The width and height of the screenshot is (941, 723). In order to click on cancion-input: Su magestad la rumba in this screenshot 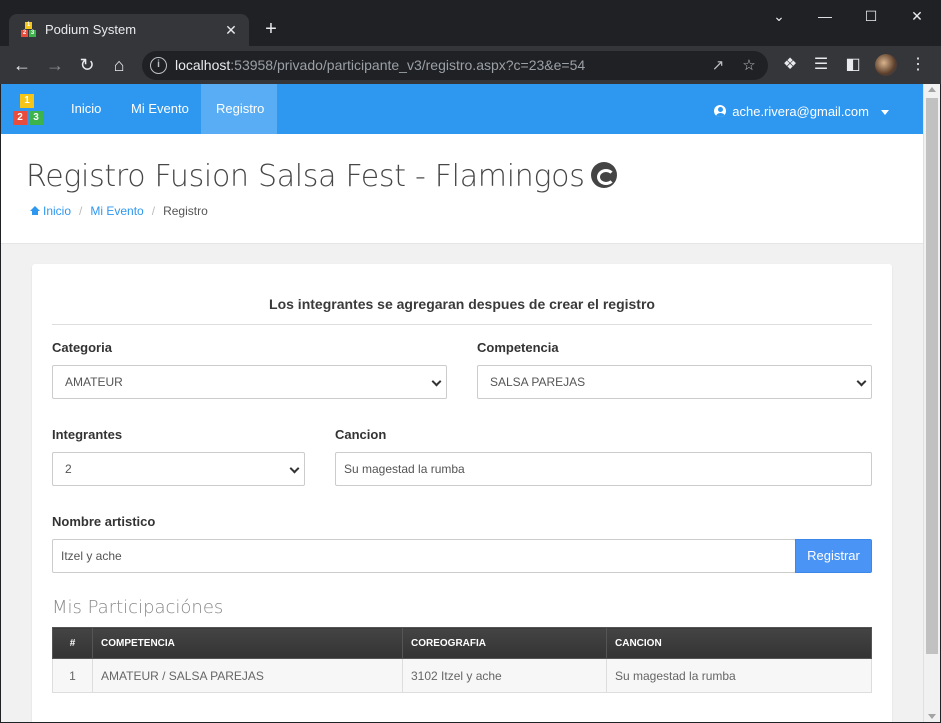, I will do `click(603, 469)`.